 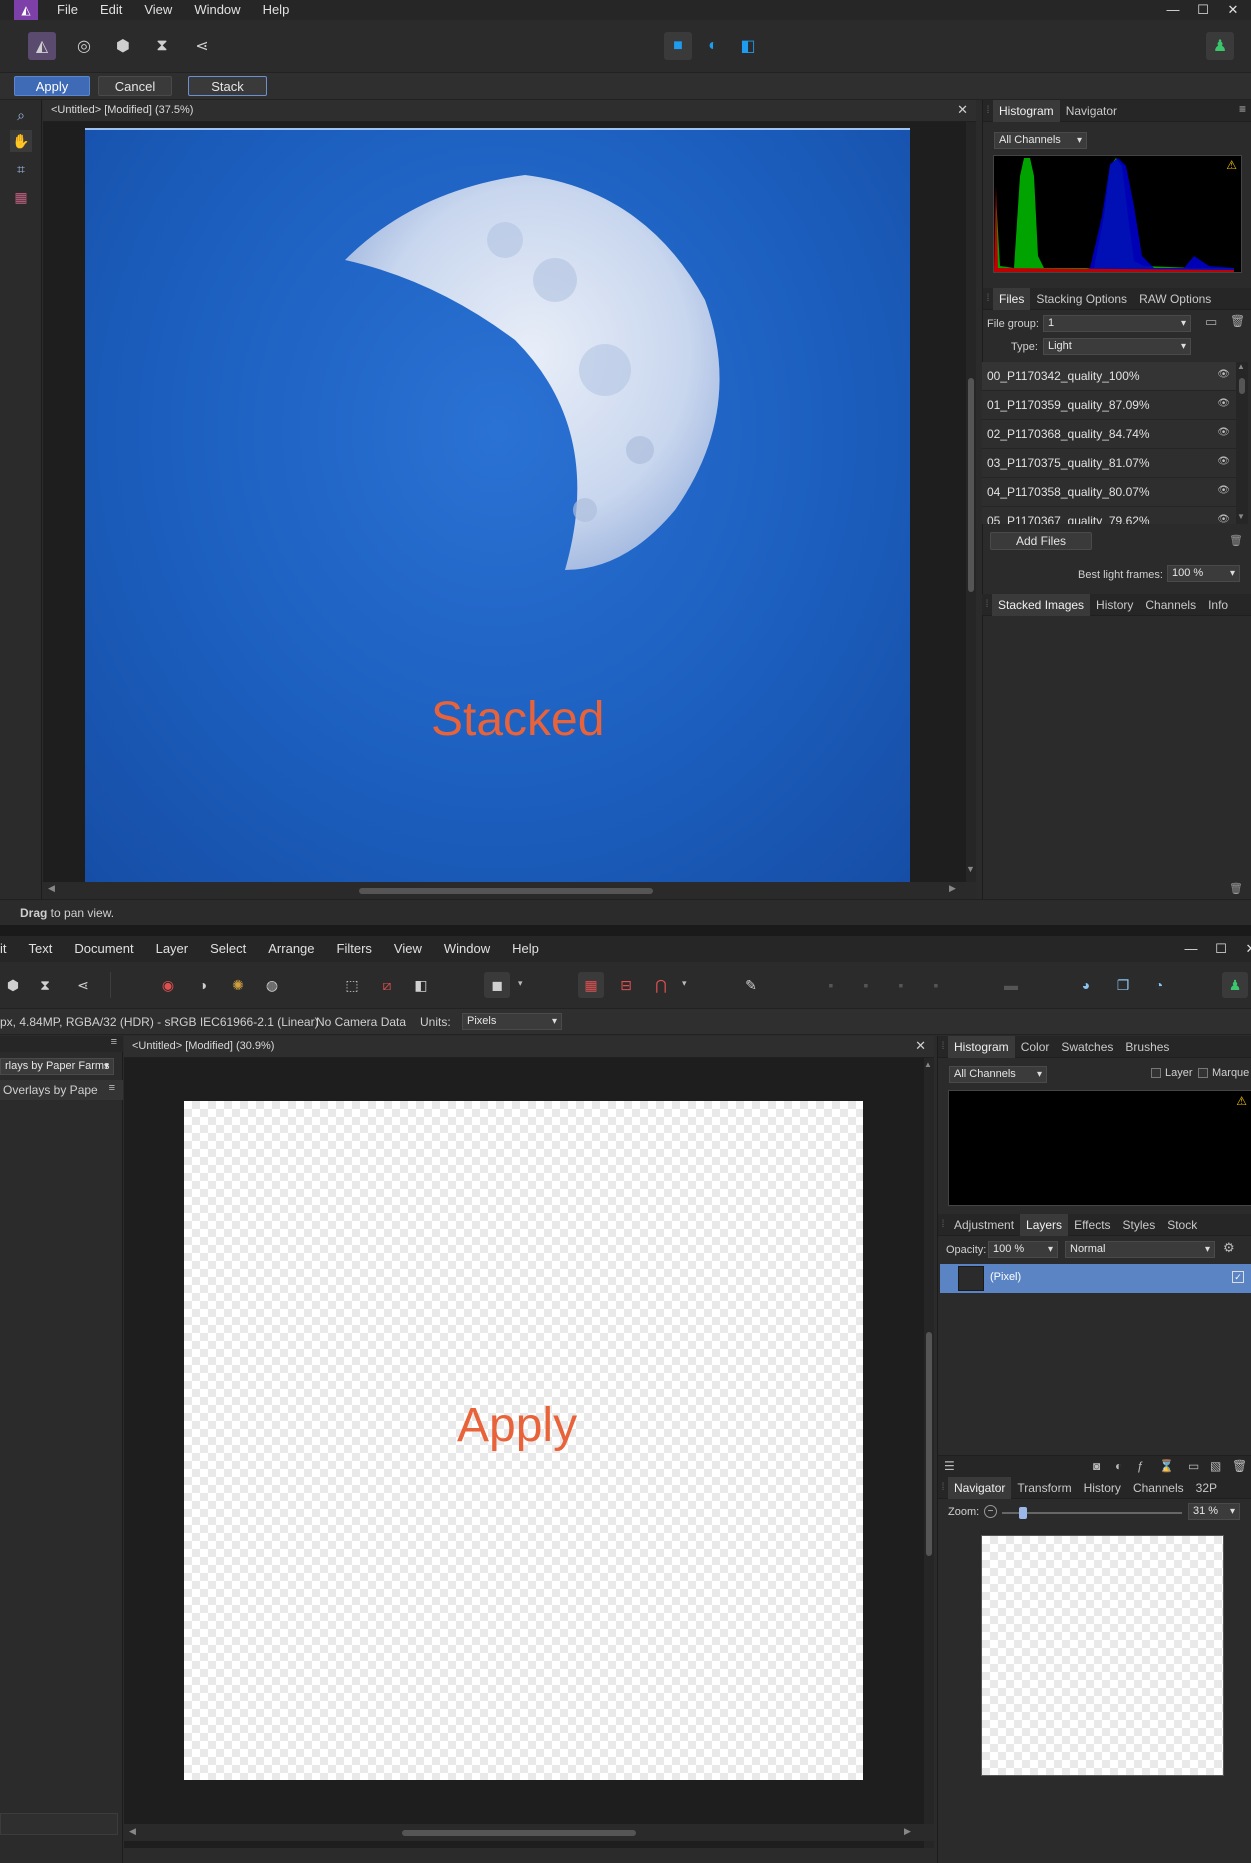 What do you see at coordinates (217, 10) in the screenshot?
I see `menu-window: Window` at bounding box center [217, 10].